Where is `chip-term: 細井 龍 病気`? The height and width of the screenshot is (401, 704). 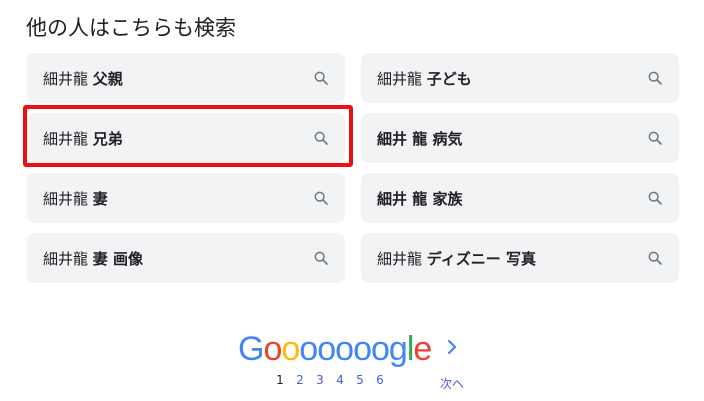 chip-term: 細井 龍 病気 is located at coordinates (420, 138).